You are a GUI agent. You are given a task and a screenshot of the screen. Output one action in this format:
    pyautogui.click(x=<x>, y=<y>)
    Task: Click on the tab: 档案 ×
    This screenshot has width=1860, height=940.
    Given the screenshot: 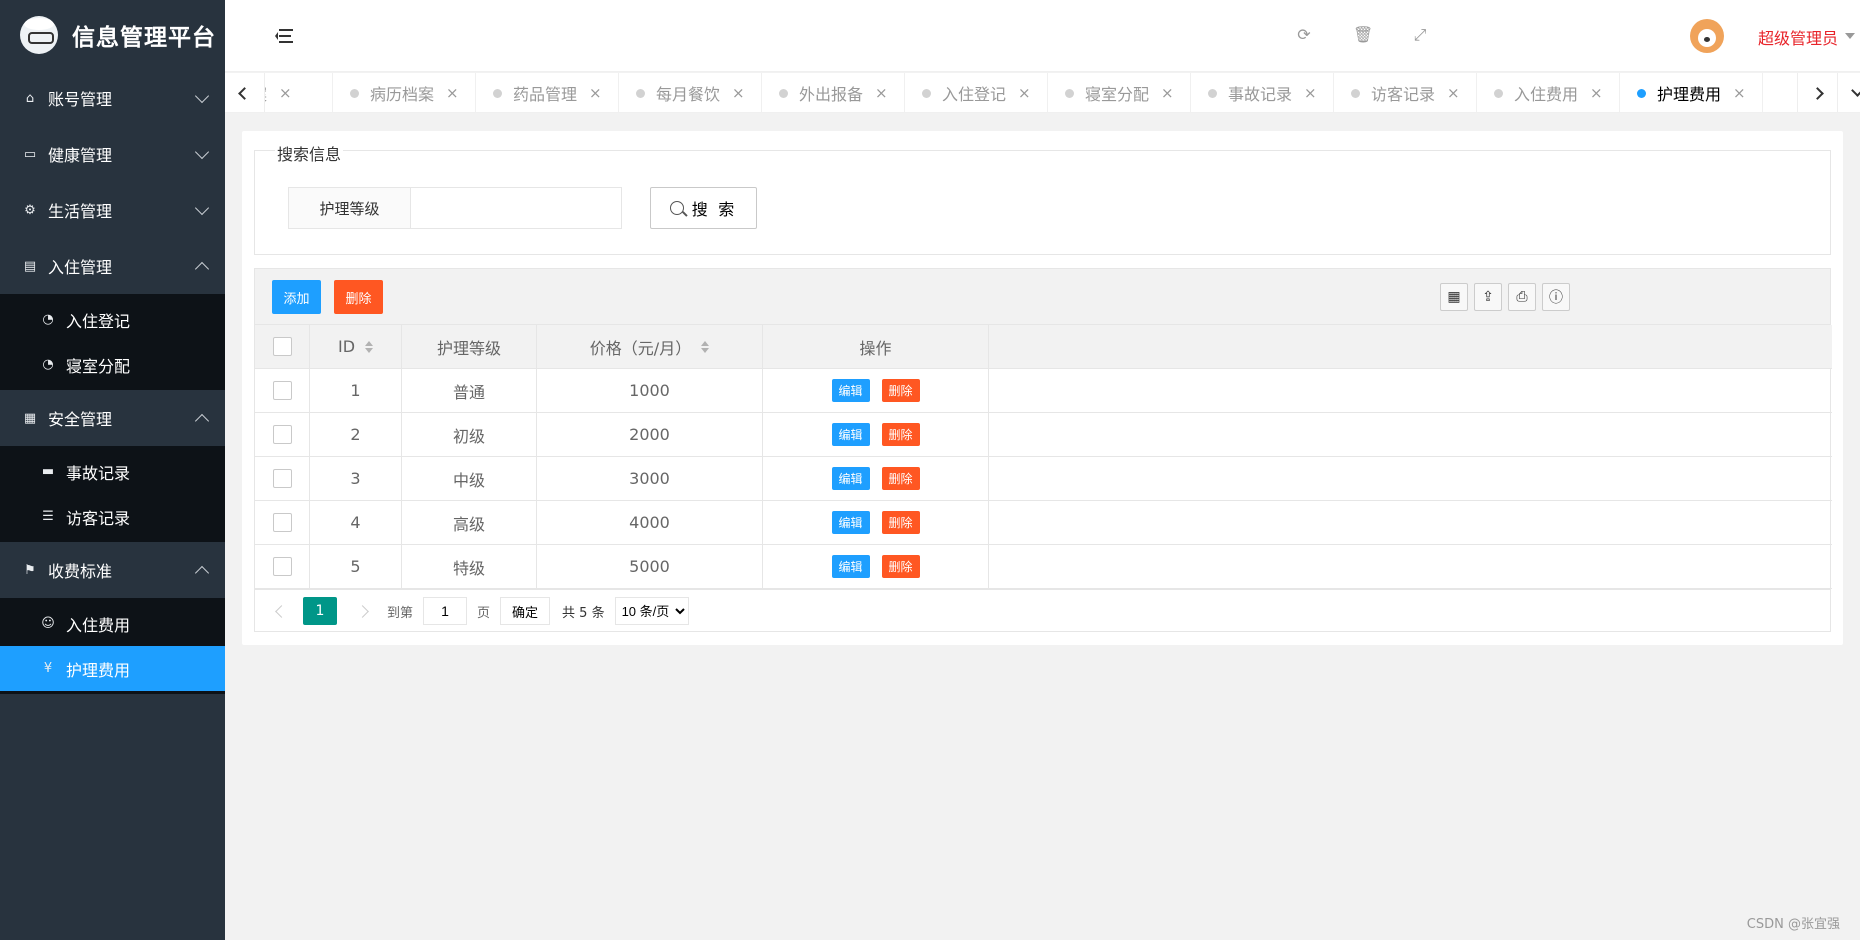 What is the action you would take?
    pyautogui.click(x=299, y=92)
    